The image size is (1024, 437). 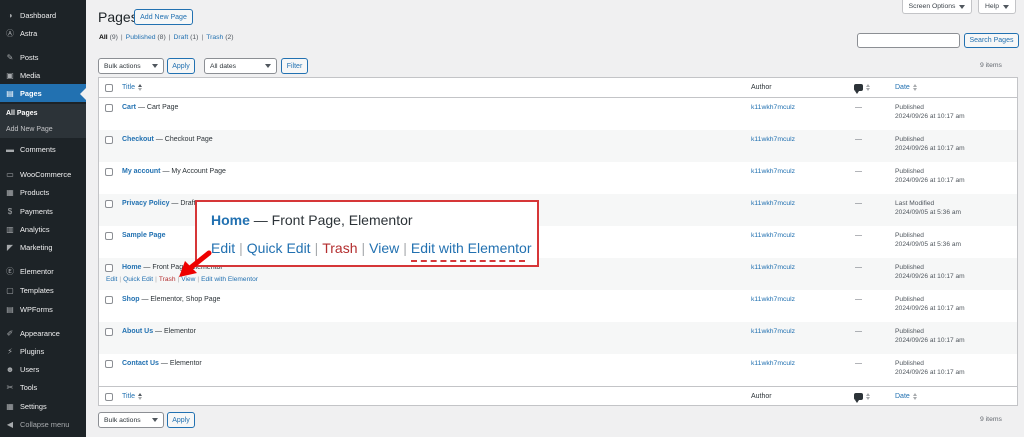 What do you see at coordinates (43, 229) in the screenshot?
I see `sidebar-item-analytics: ▥ Analytics` at bounding box center [43, 229].